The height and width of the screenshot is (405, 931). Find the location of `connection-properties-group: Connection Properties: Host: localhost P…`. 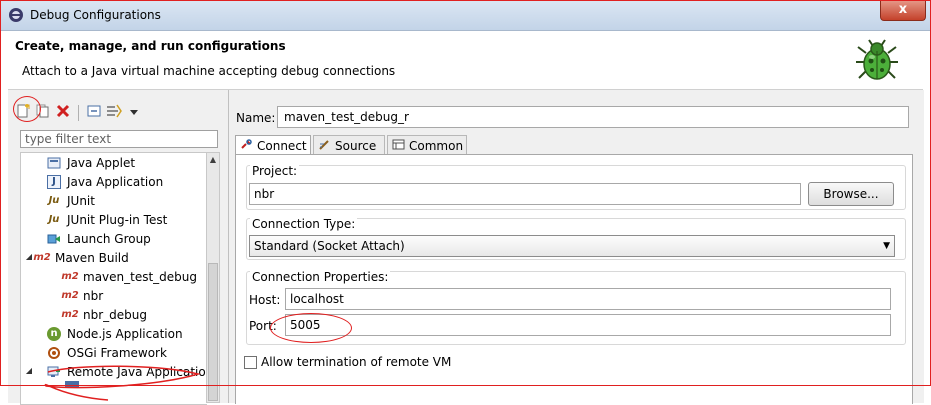

connection-properties-group: Connection Properties: Host: localhost P… is located at coordinates (576, 307).